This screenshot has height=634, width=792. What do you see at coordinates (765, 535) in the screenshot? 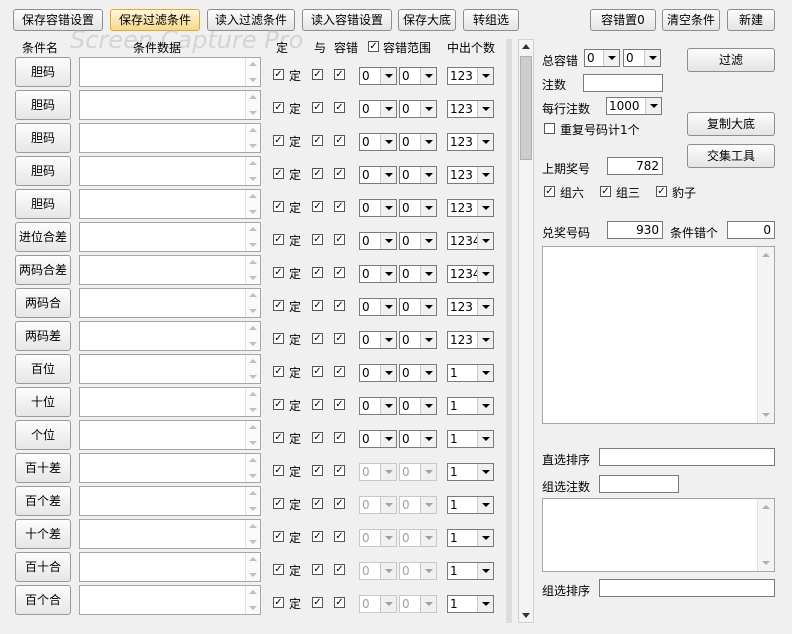
I see `group-result-scrollbar` at bounding box center [765, 535].